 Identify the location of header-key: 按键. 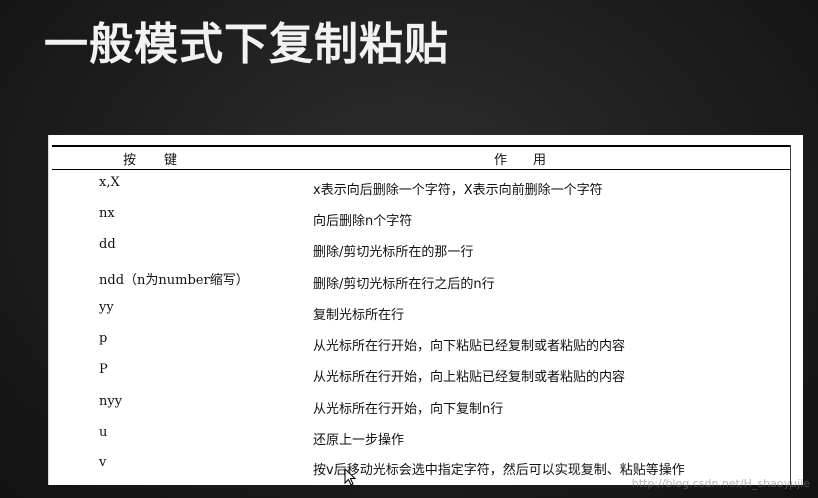
(164, 160).